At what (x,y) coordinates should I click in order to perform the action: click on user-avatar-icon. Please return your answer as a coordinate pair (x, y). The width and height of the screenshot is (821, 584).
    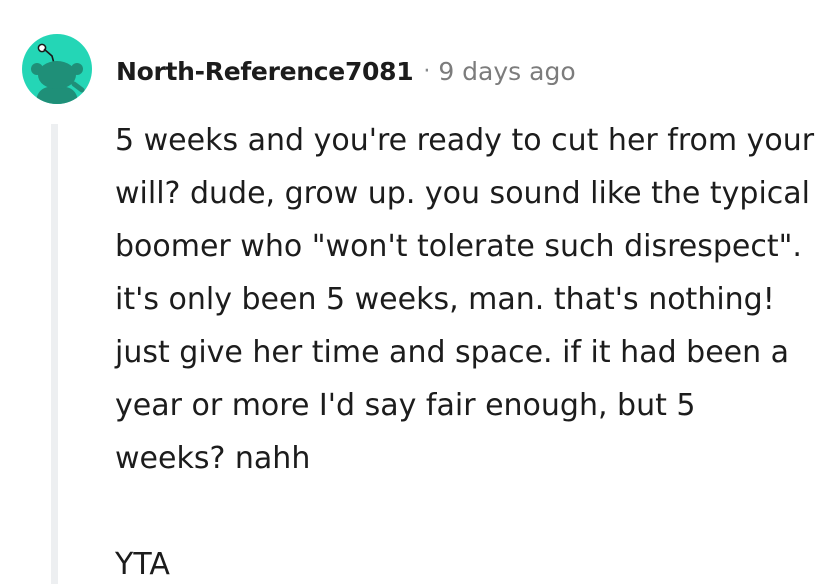
    Looking at the image, I should click on (57, 69).